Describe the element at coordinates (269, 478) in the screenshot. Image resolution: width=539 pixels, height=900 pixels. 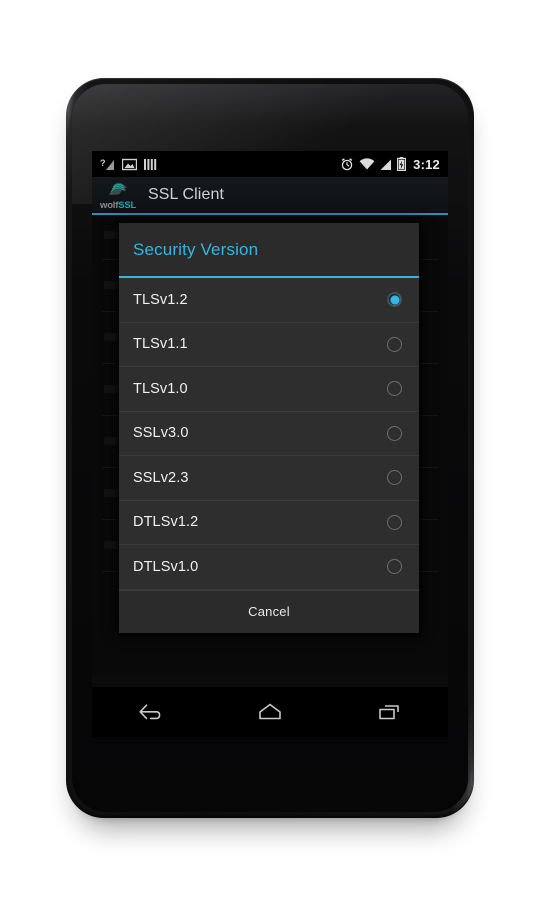
I see `option-row-sslv2-3: SSLv2.3` at that location.